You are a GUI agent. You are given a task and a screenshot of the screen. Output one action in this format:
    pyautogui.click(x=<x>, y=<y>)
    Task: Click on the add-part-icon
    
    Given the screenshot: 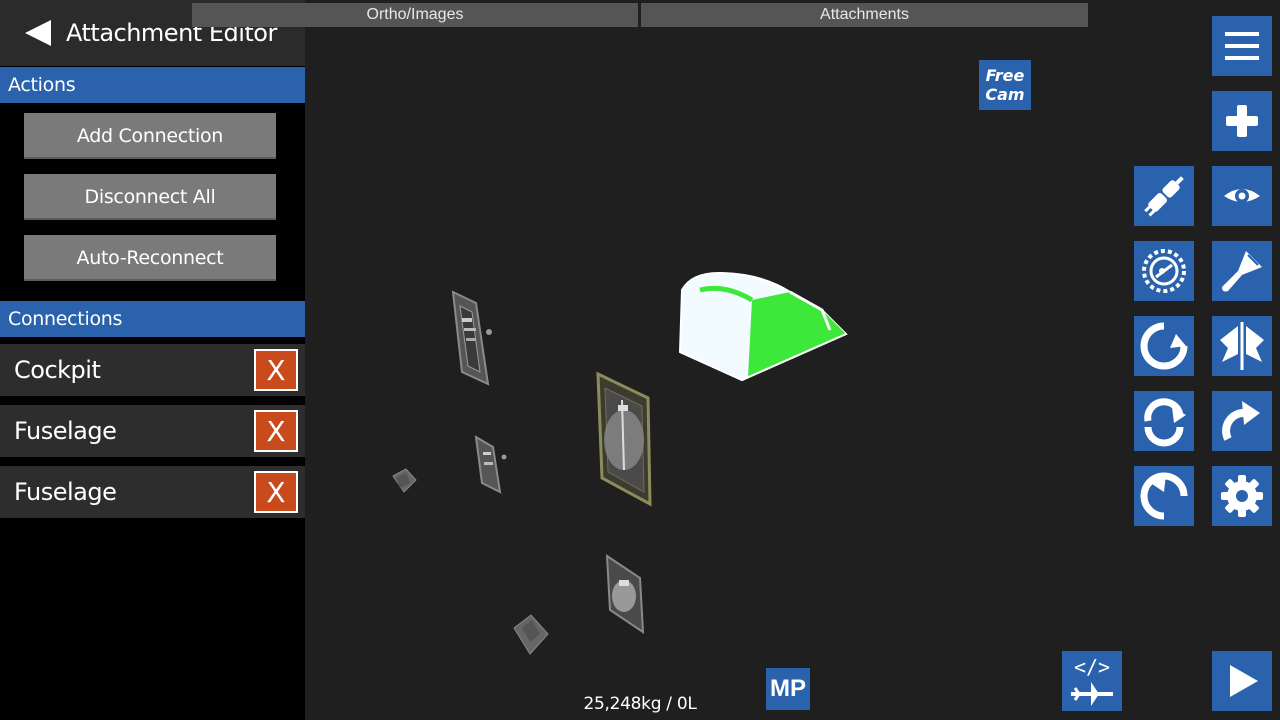 What is the action you would take?
    pyautogui.click(x=1242, y=121)
    